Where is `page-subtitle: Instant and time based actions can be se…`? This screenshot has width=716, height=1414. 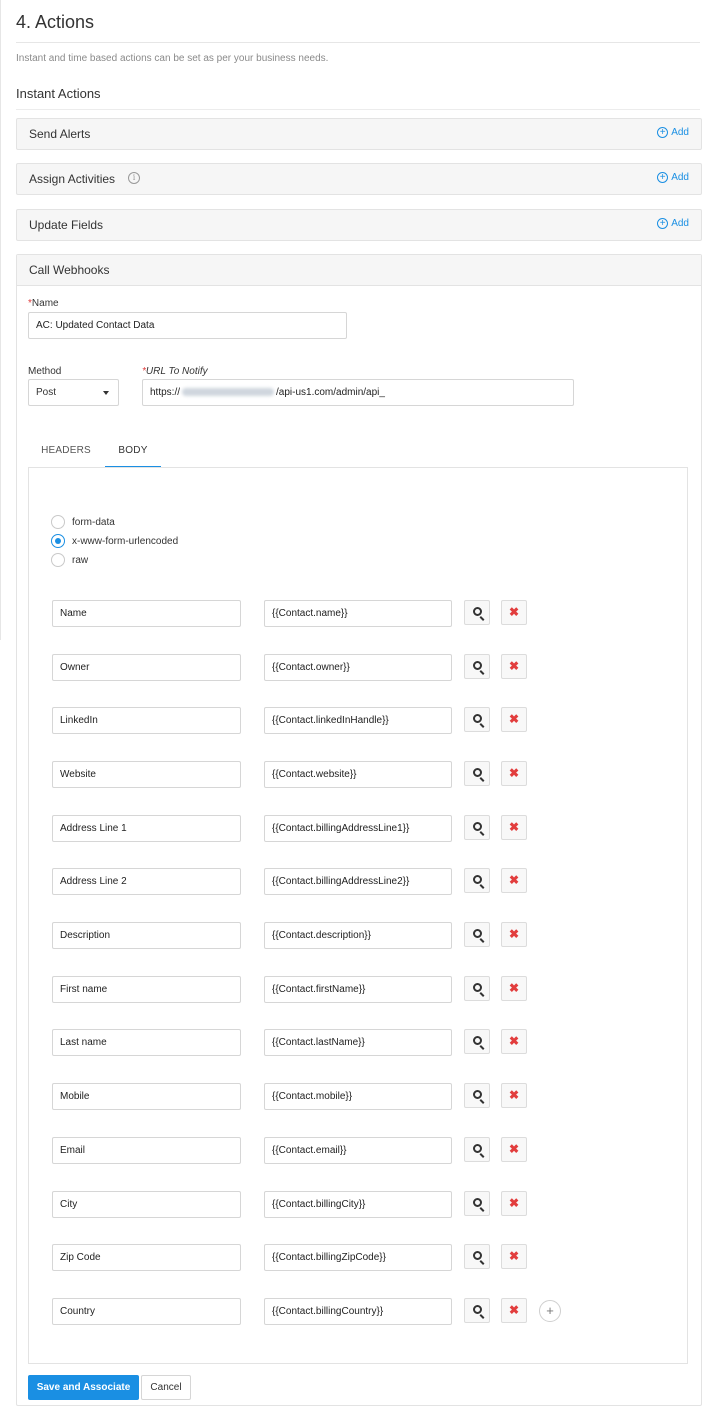
page-subtitle: Instant and time based actions can be se… is located at coordinates (172, 58).